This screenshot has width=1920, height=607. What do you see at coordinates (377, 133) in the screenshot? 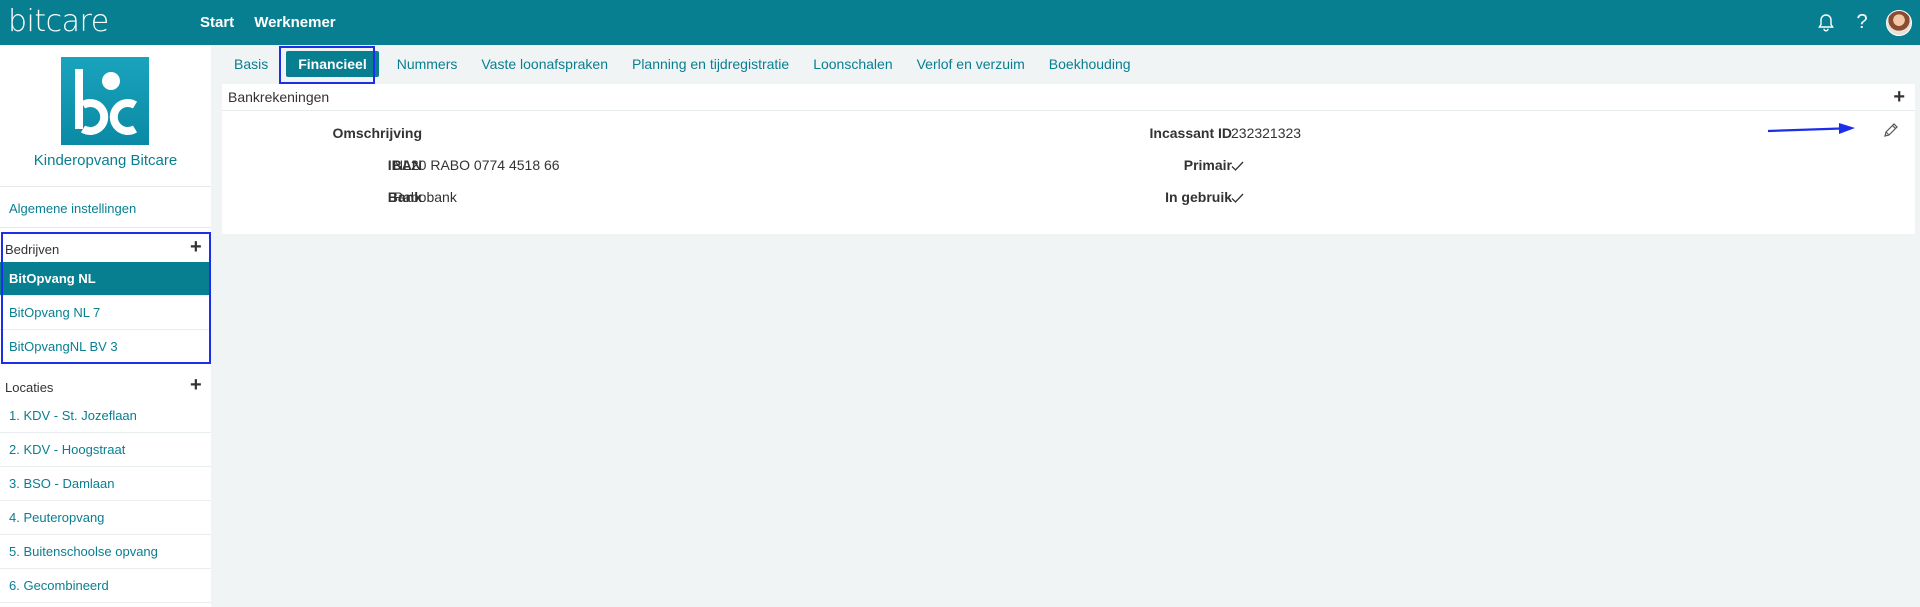
I see `description-label: Omschrijving` at bounding box center [377, 133].